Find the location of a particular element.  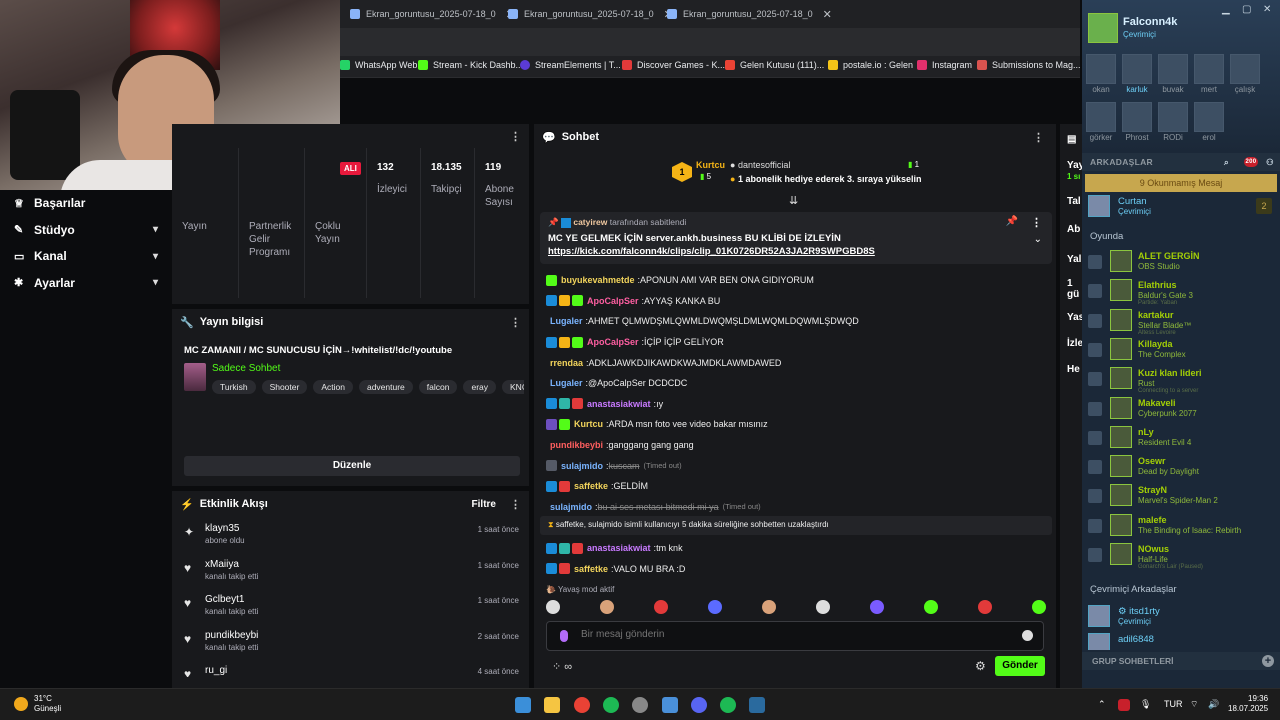

emoji-icon is located at coordinates (1027, 635).